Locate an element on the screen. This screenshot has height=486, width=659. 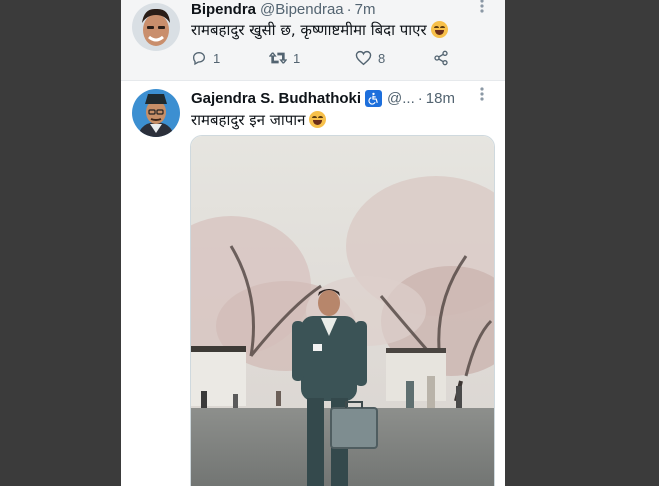
user-handle: @Bipendraa is located at coordinates (302, 9).